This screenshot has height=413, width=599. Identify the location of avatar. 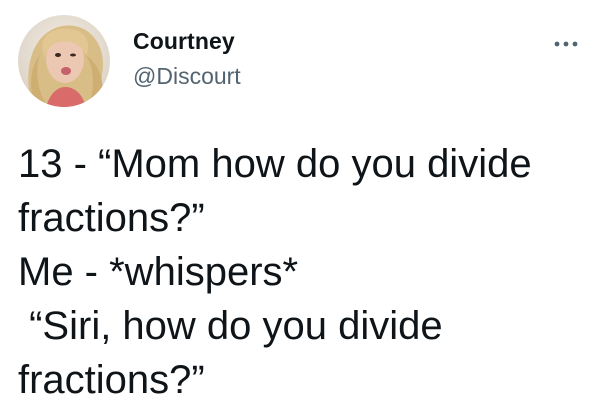
(64, 61).